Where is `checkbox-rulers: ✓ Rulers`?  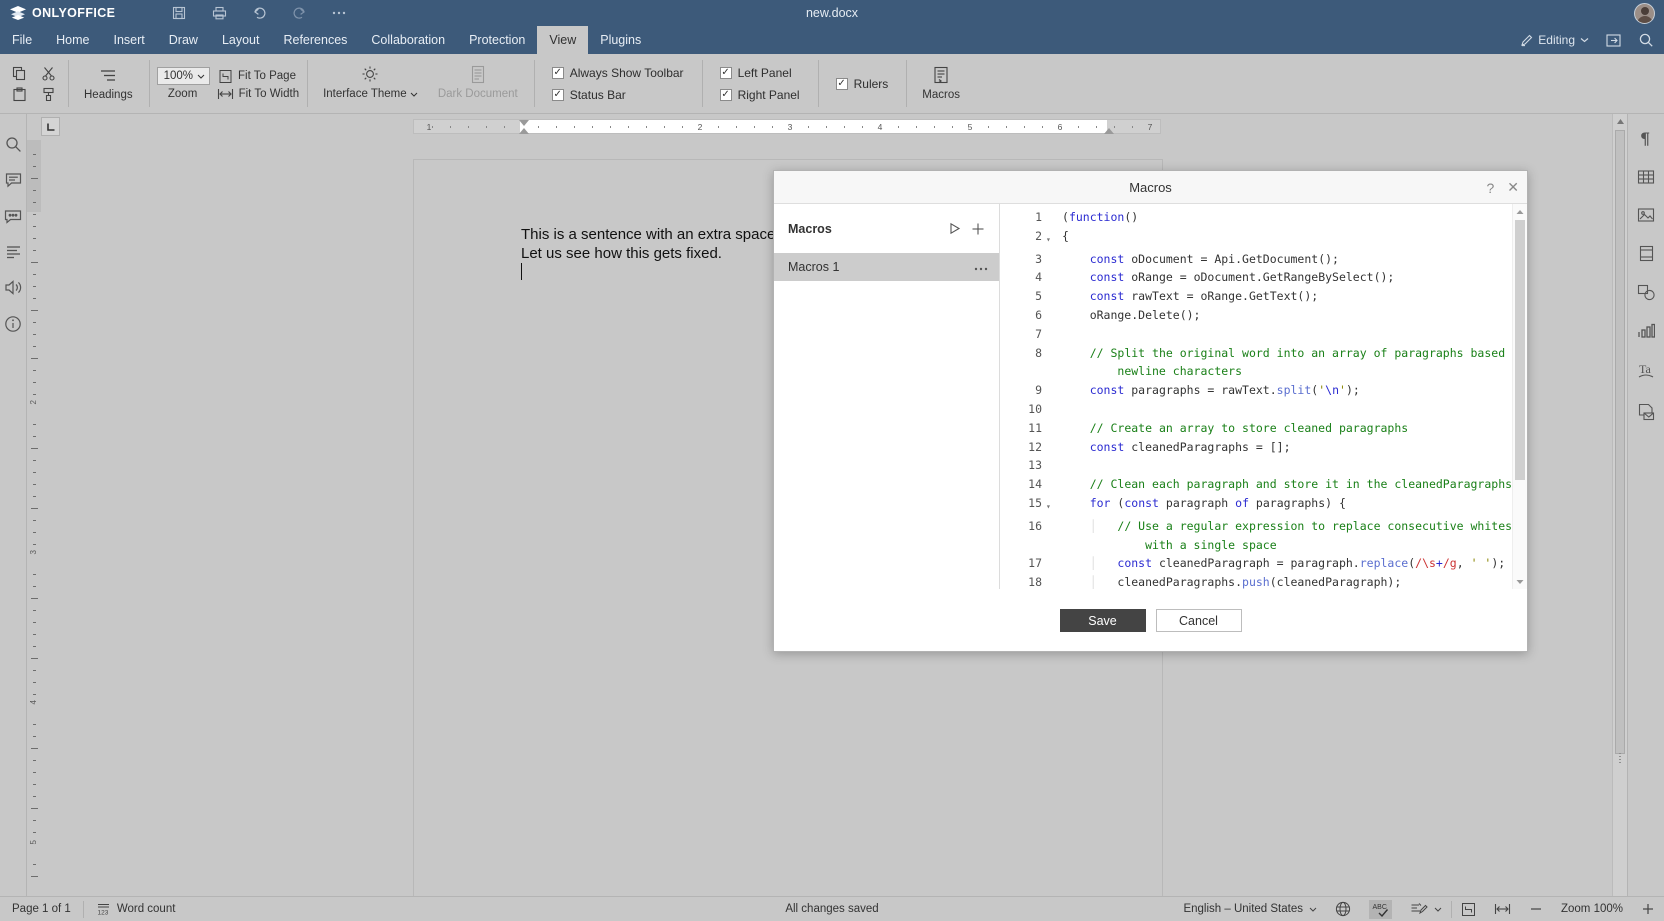 checkbox-rulers: ✓ Rulers is located at coordinates (861, 84).